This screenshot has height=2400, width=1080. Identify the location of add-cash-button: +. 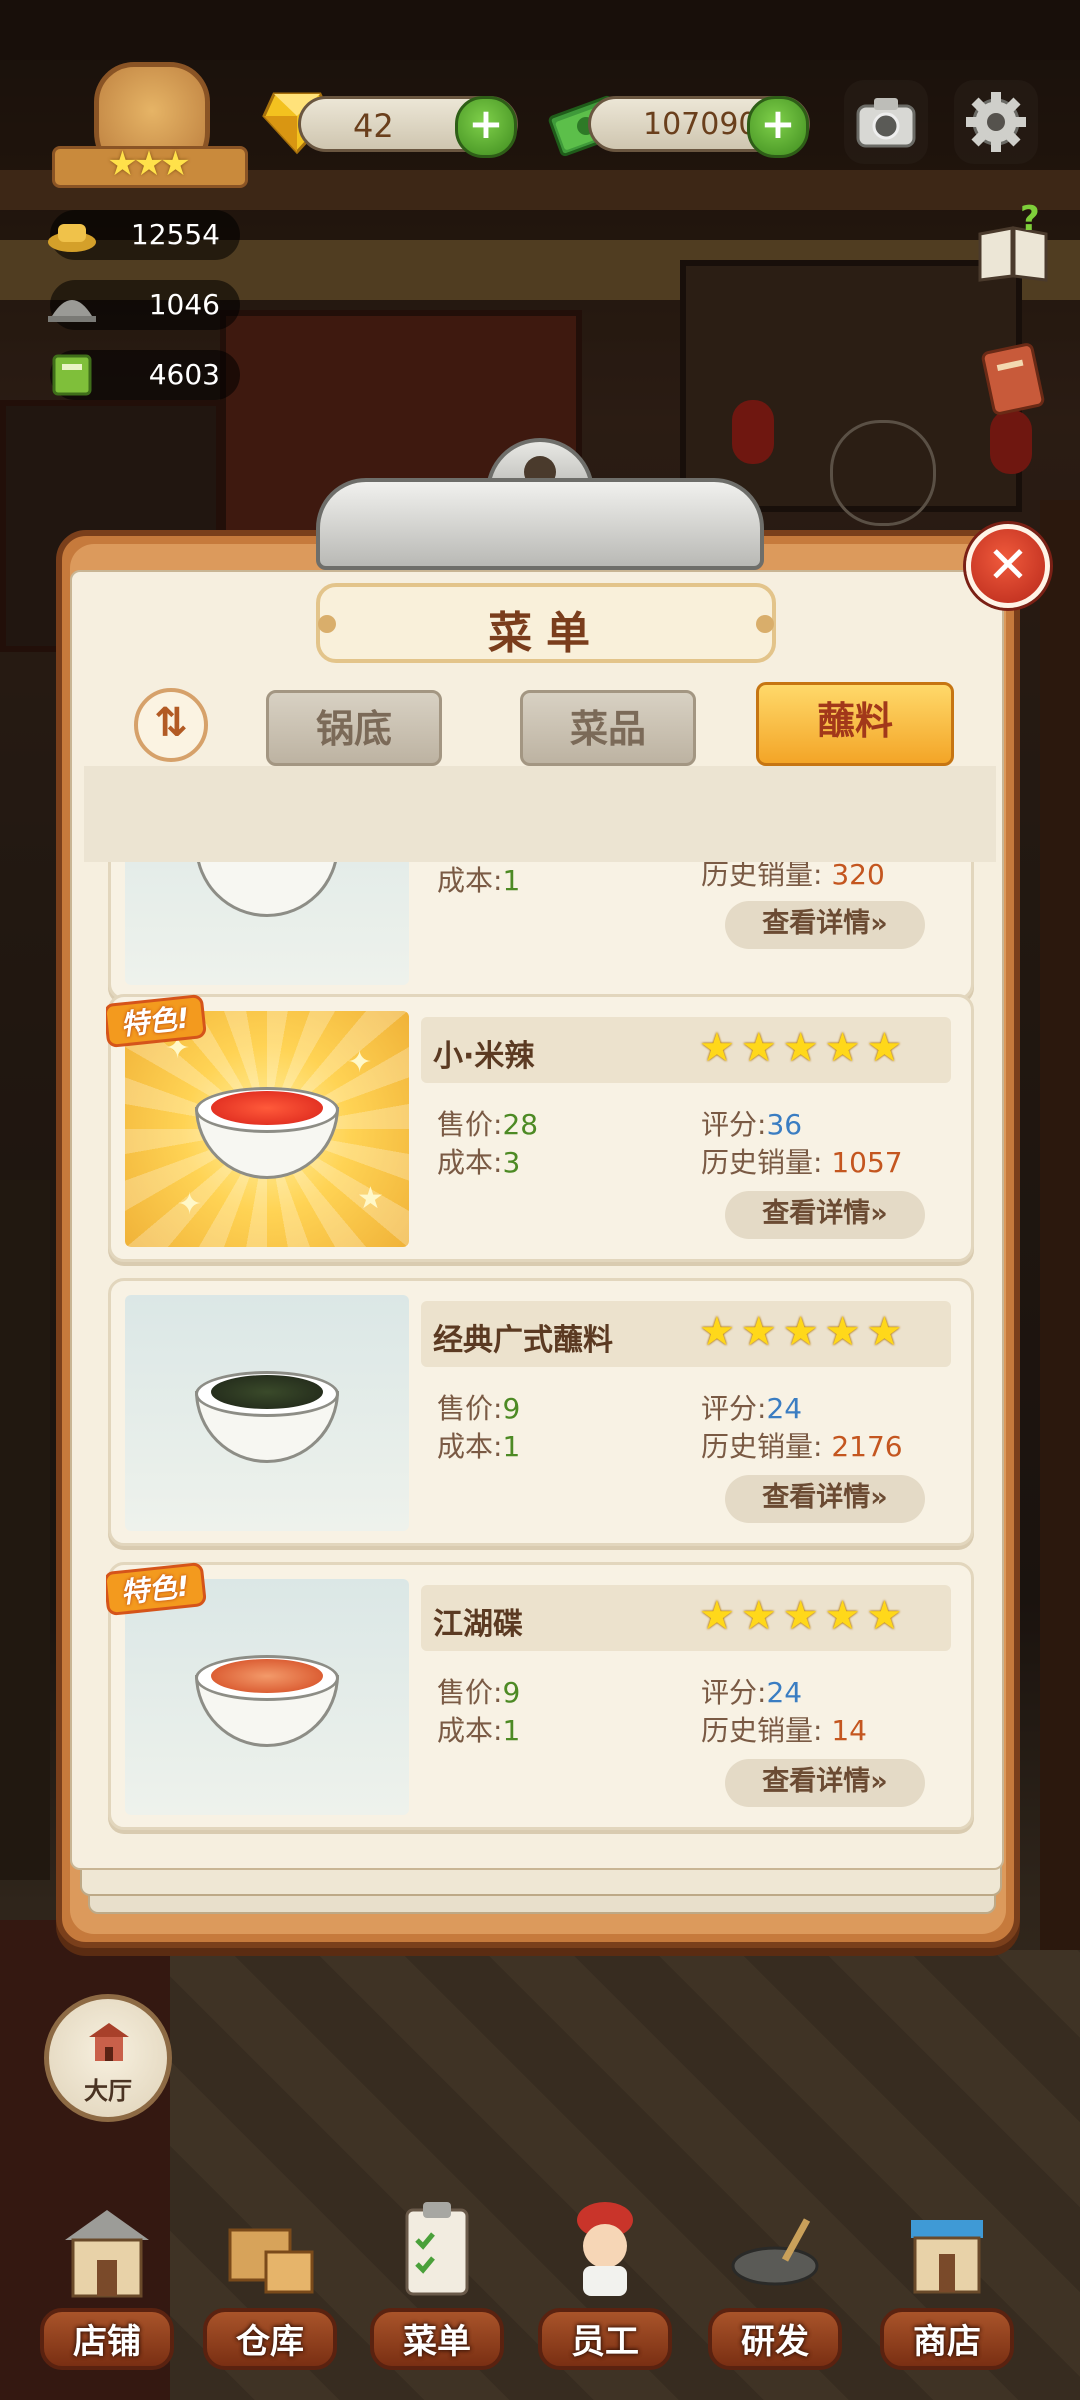
(778, 127).